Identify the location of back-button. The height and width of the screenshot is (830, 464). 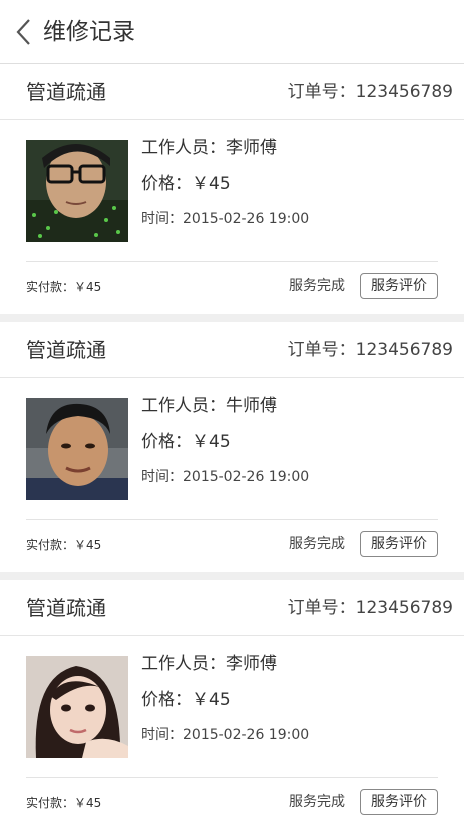
(24, 32).